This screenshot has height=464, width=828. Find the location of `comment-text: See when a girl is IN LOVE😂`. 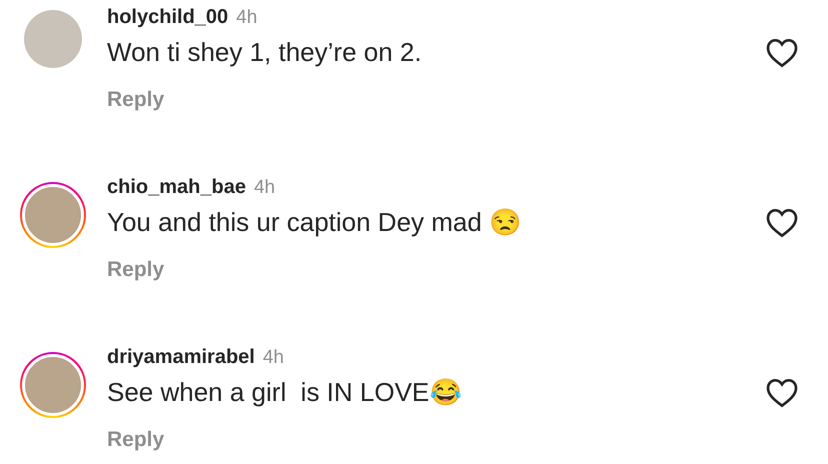

comment-text: See when a girl is IN LOVE😂 is located at coordinates (284, 392).